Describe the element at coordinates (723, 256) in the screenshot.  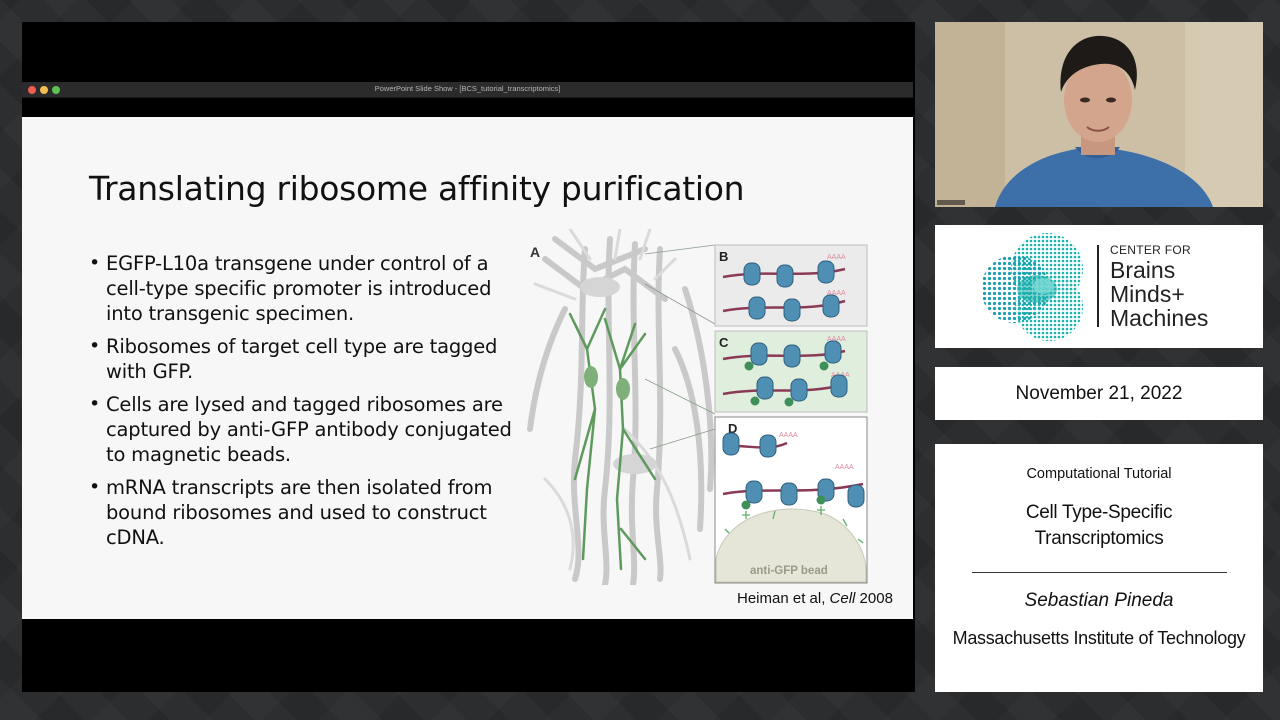
I see `panel-b-label: B` at that location.